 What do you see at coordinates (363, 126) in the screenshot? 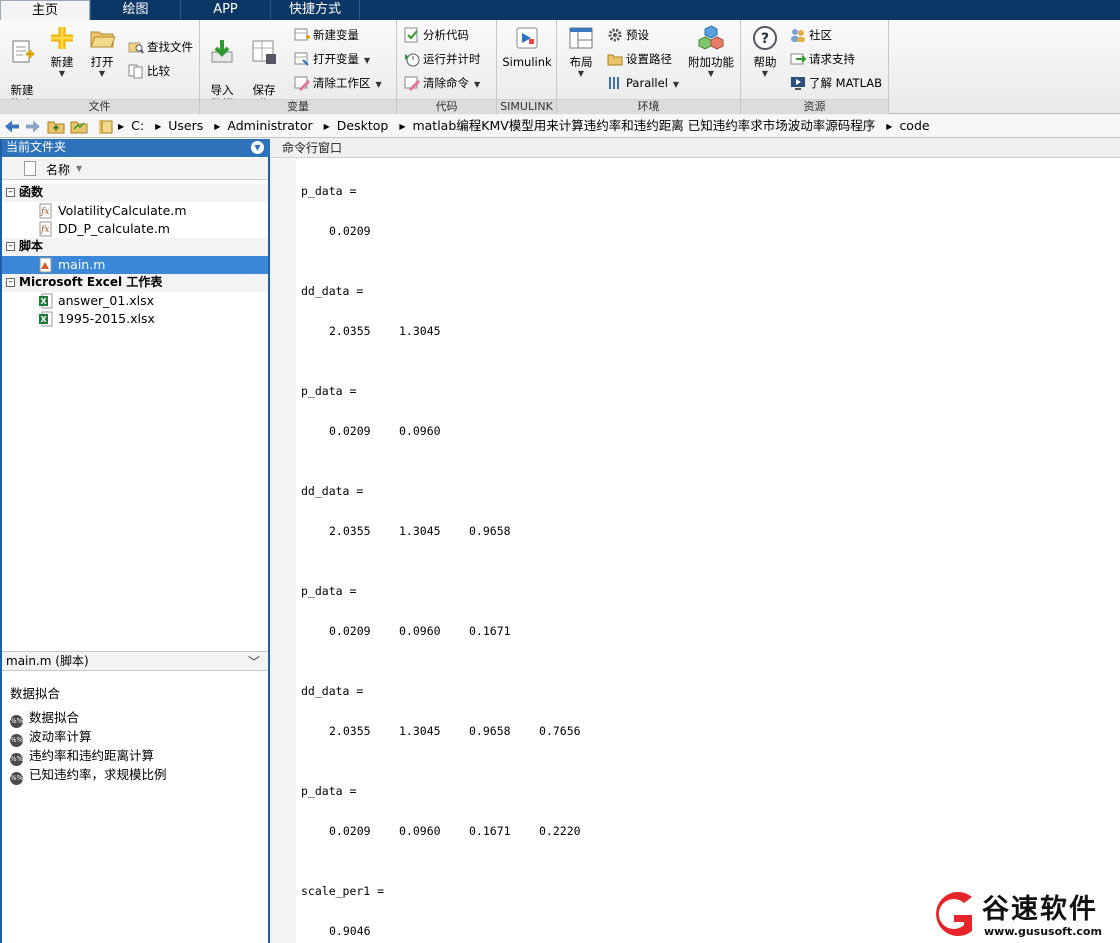
I see `breadcrumb-item: Desktop` at bounding box center [363, 126].